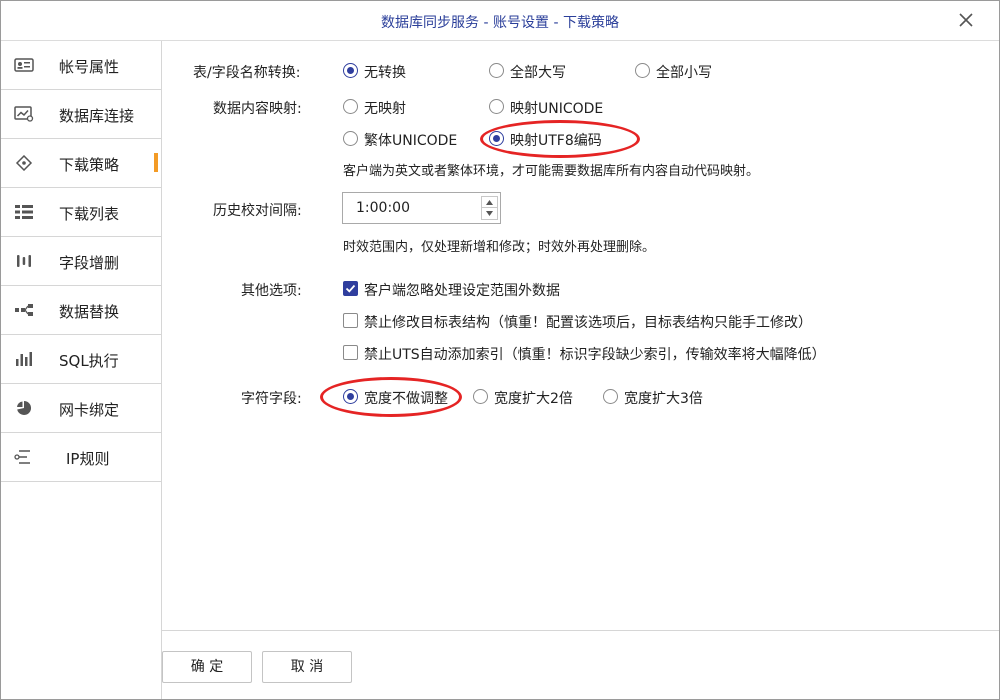 The image size is (1000, 700). I want to click on sidebar-item-ip-rules: IP规则, so click(81, 457).